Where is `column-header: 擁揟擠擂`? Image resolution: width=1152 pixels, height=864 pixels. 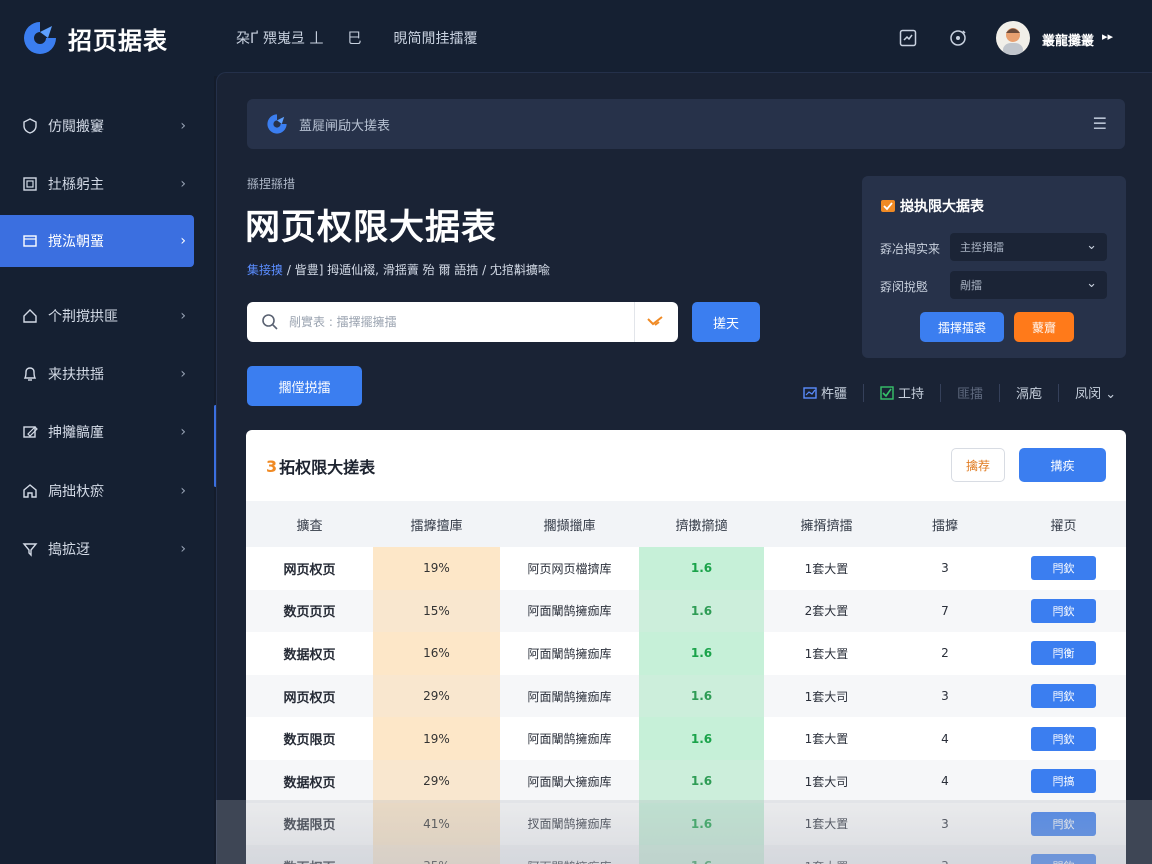
column-header: 擁揟擠擂 is located at coordinates (826, 524).